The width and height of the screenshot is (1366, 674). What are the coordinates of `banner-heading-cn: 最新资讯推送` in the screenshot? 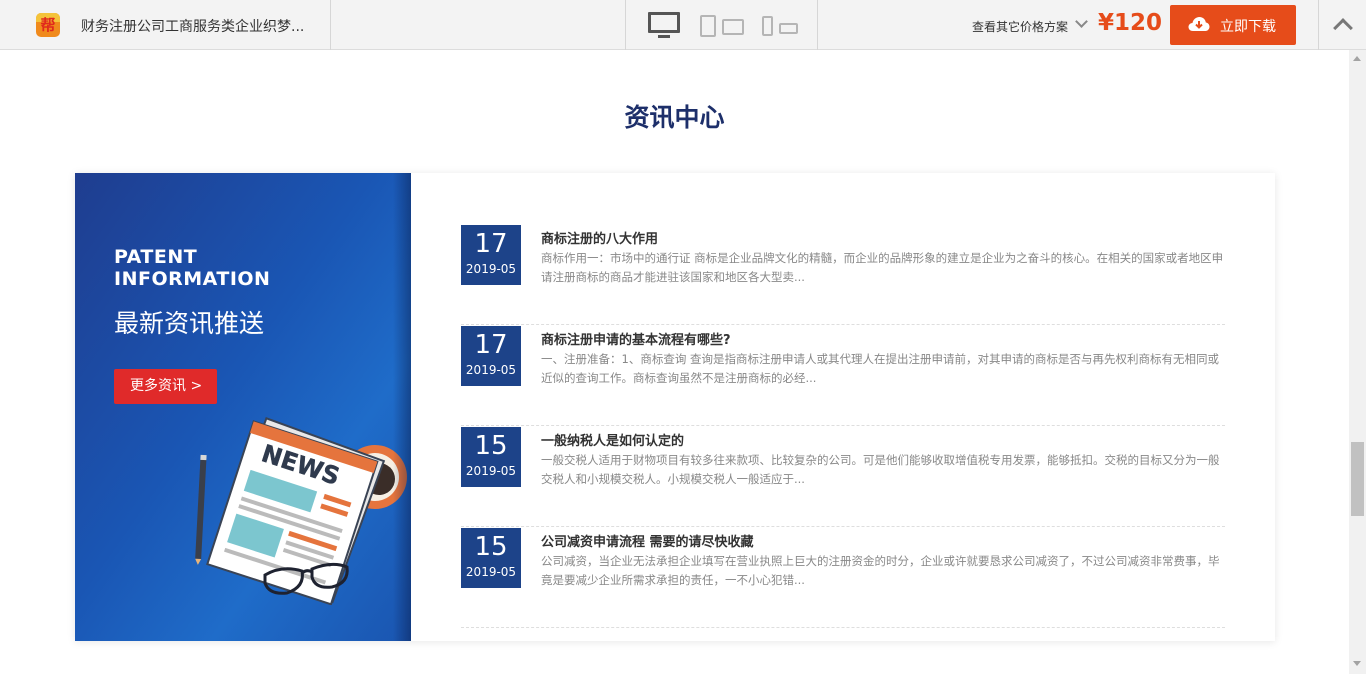 It's located at (189, 323).